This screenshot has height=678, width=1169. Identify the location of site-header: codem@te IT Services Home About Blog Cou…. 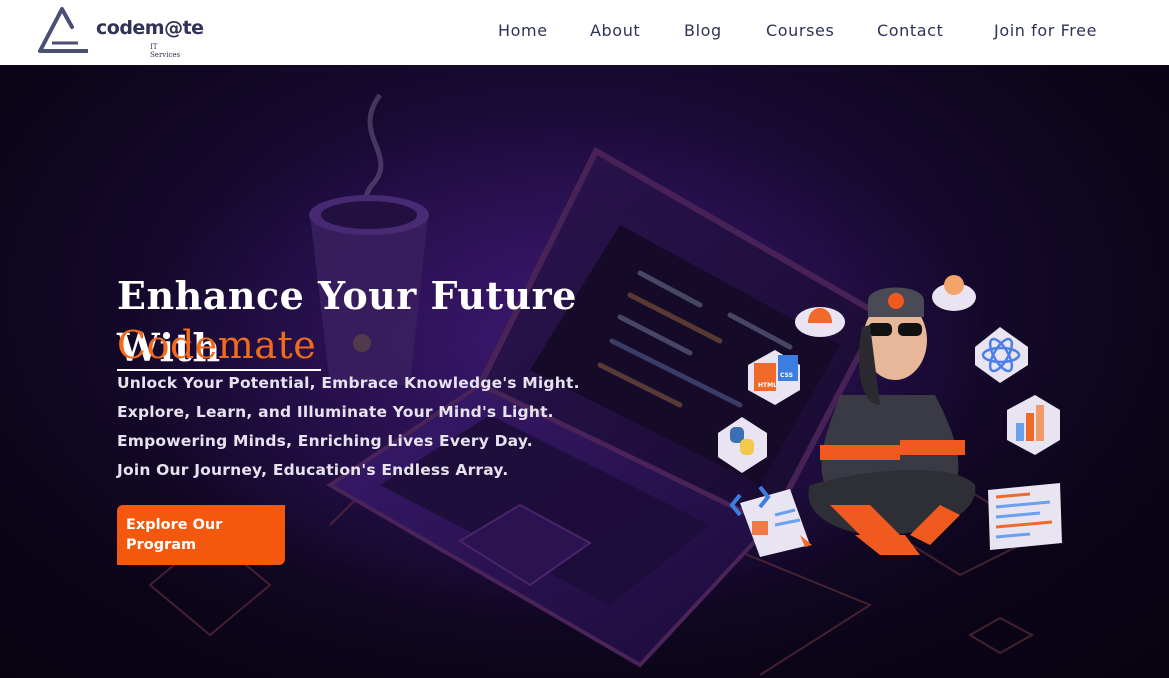
(584, 32).